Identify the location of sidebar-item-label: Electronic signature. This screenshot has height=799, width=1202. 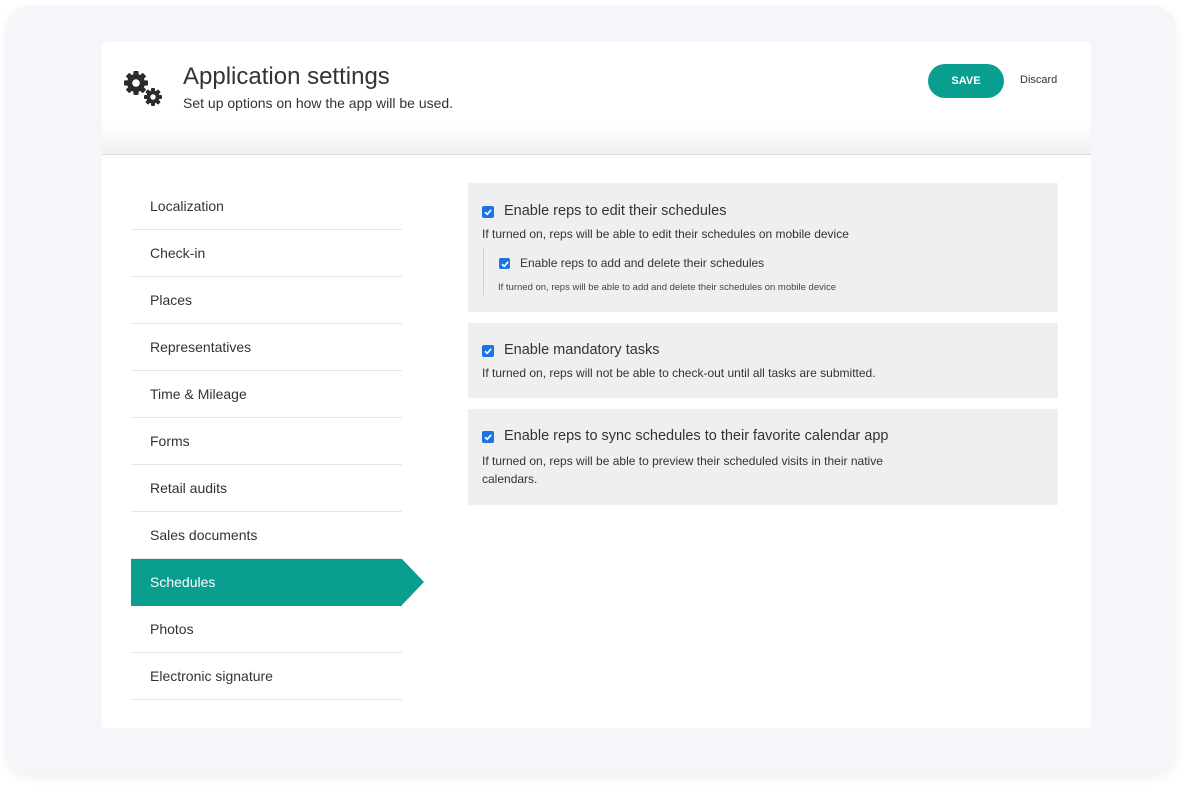
(211, 676).